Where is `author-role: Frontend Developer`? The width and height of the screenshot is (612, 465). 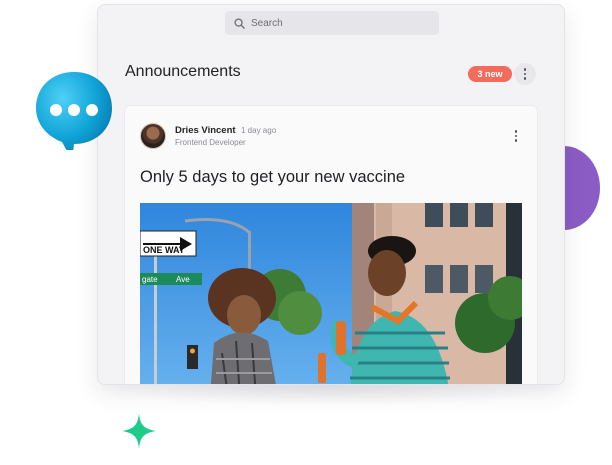 author-role: Frontend Developer is located at coordinates (210, 142).